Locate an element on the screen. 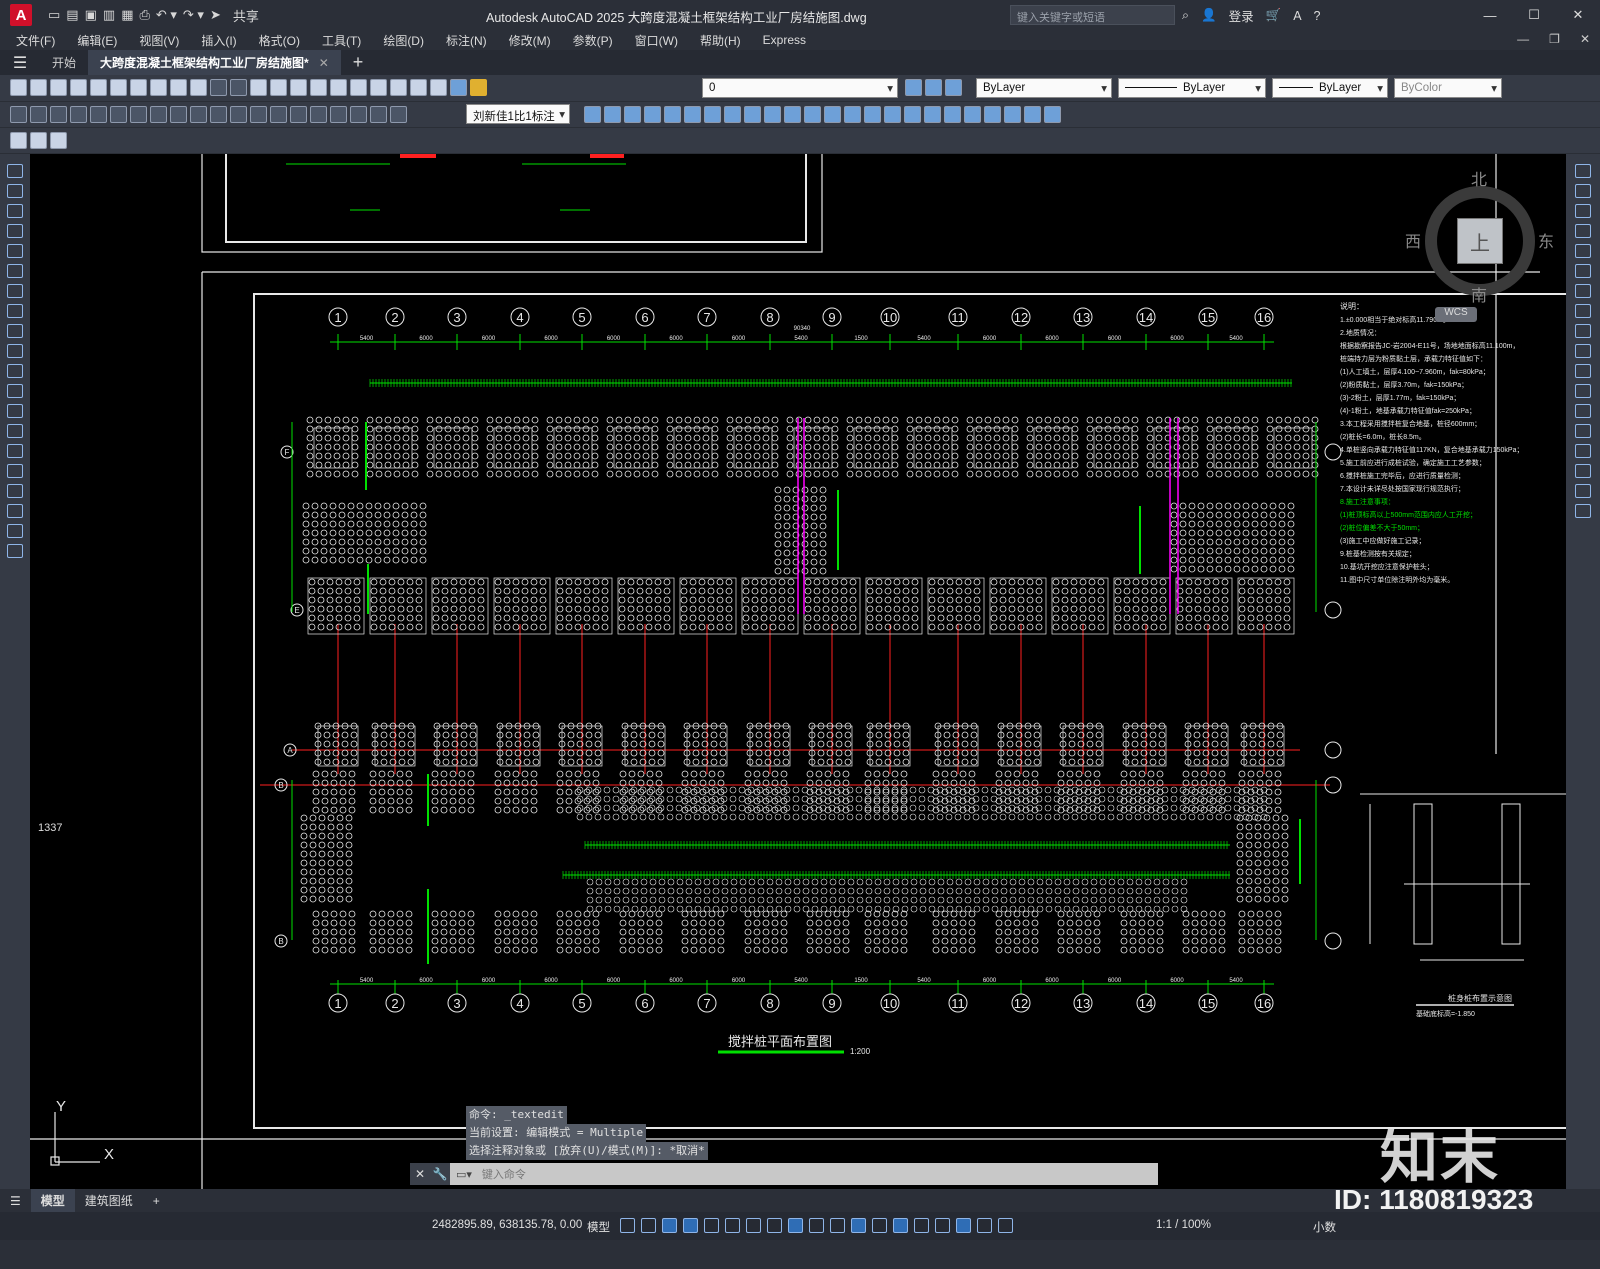 Image resolution: width=1600 pixels, height=1269 pixels. menu-express: Express is located at coordinates (784, 40).